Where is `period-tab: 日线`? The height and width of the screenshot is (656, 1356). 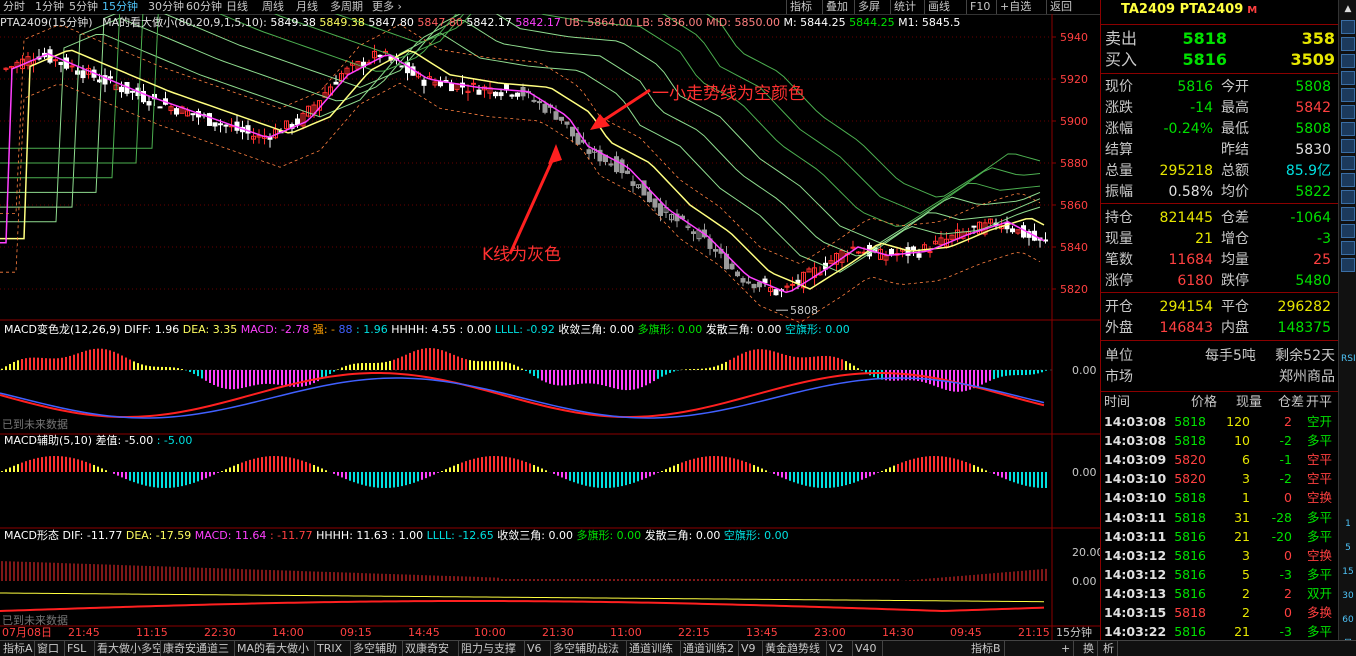
period-tab: 日线 is located at coordinates (237, 7).